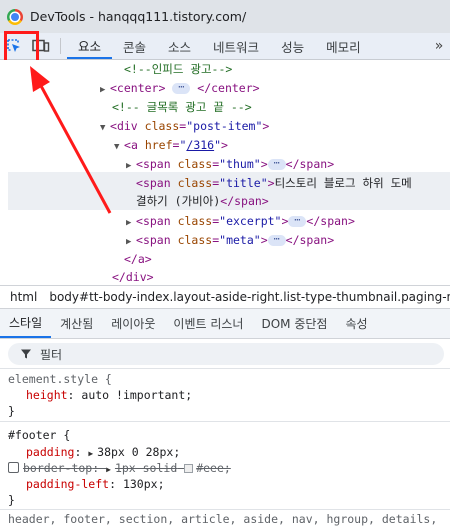  What do you see at coordinates (133, 276) in the screenshot?
I see `dom-node: </div>` at bounding box center [133, 276].